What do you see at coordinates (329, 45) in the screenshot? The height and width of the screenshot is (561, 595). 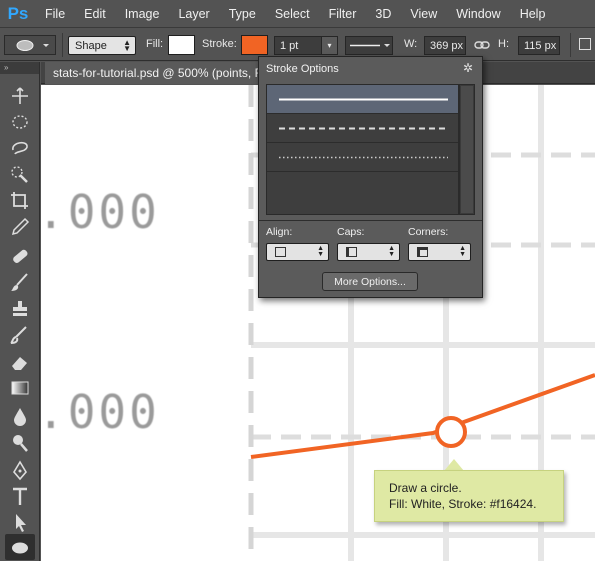 I see `chevron-down-icon: ▾` at bounding box center [329, 45].